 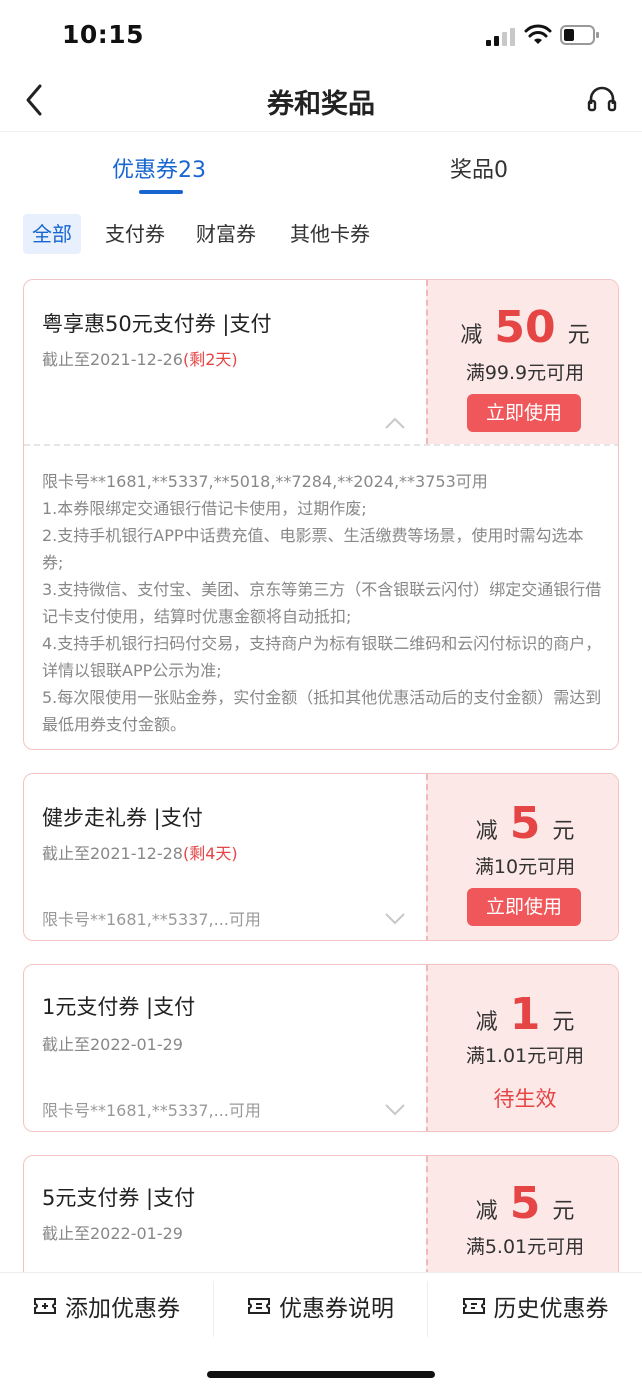 I want to click on tab-bar: 优惠券23 奖品0, so click(x=321, y=167).